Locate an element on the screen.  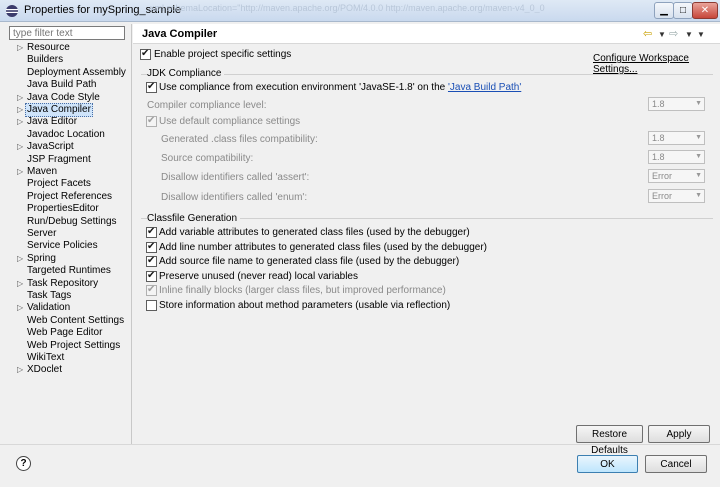
tree-item: ▷ Java Compiler is located at coordinates (65, 110).